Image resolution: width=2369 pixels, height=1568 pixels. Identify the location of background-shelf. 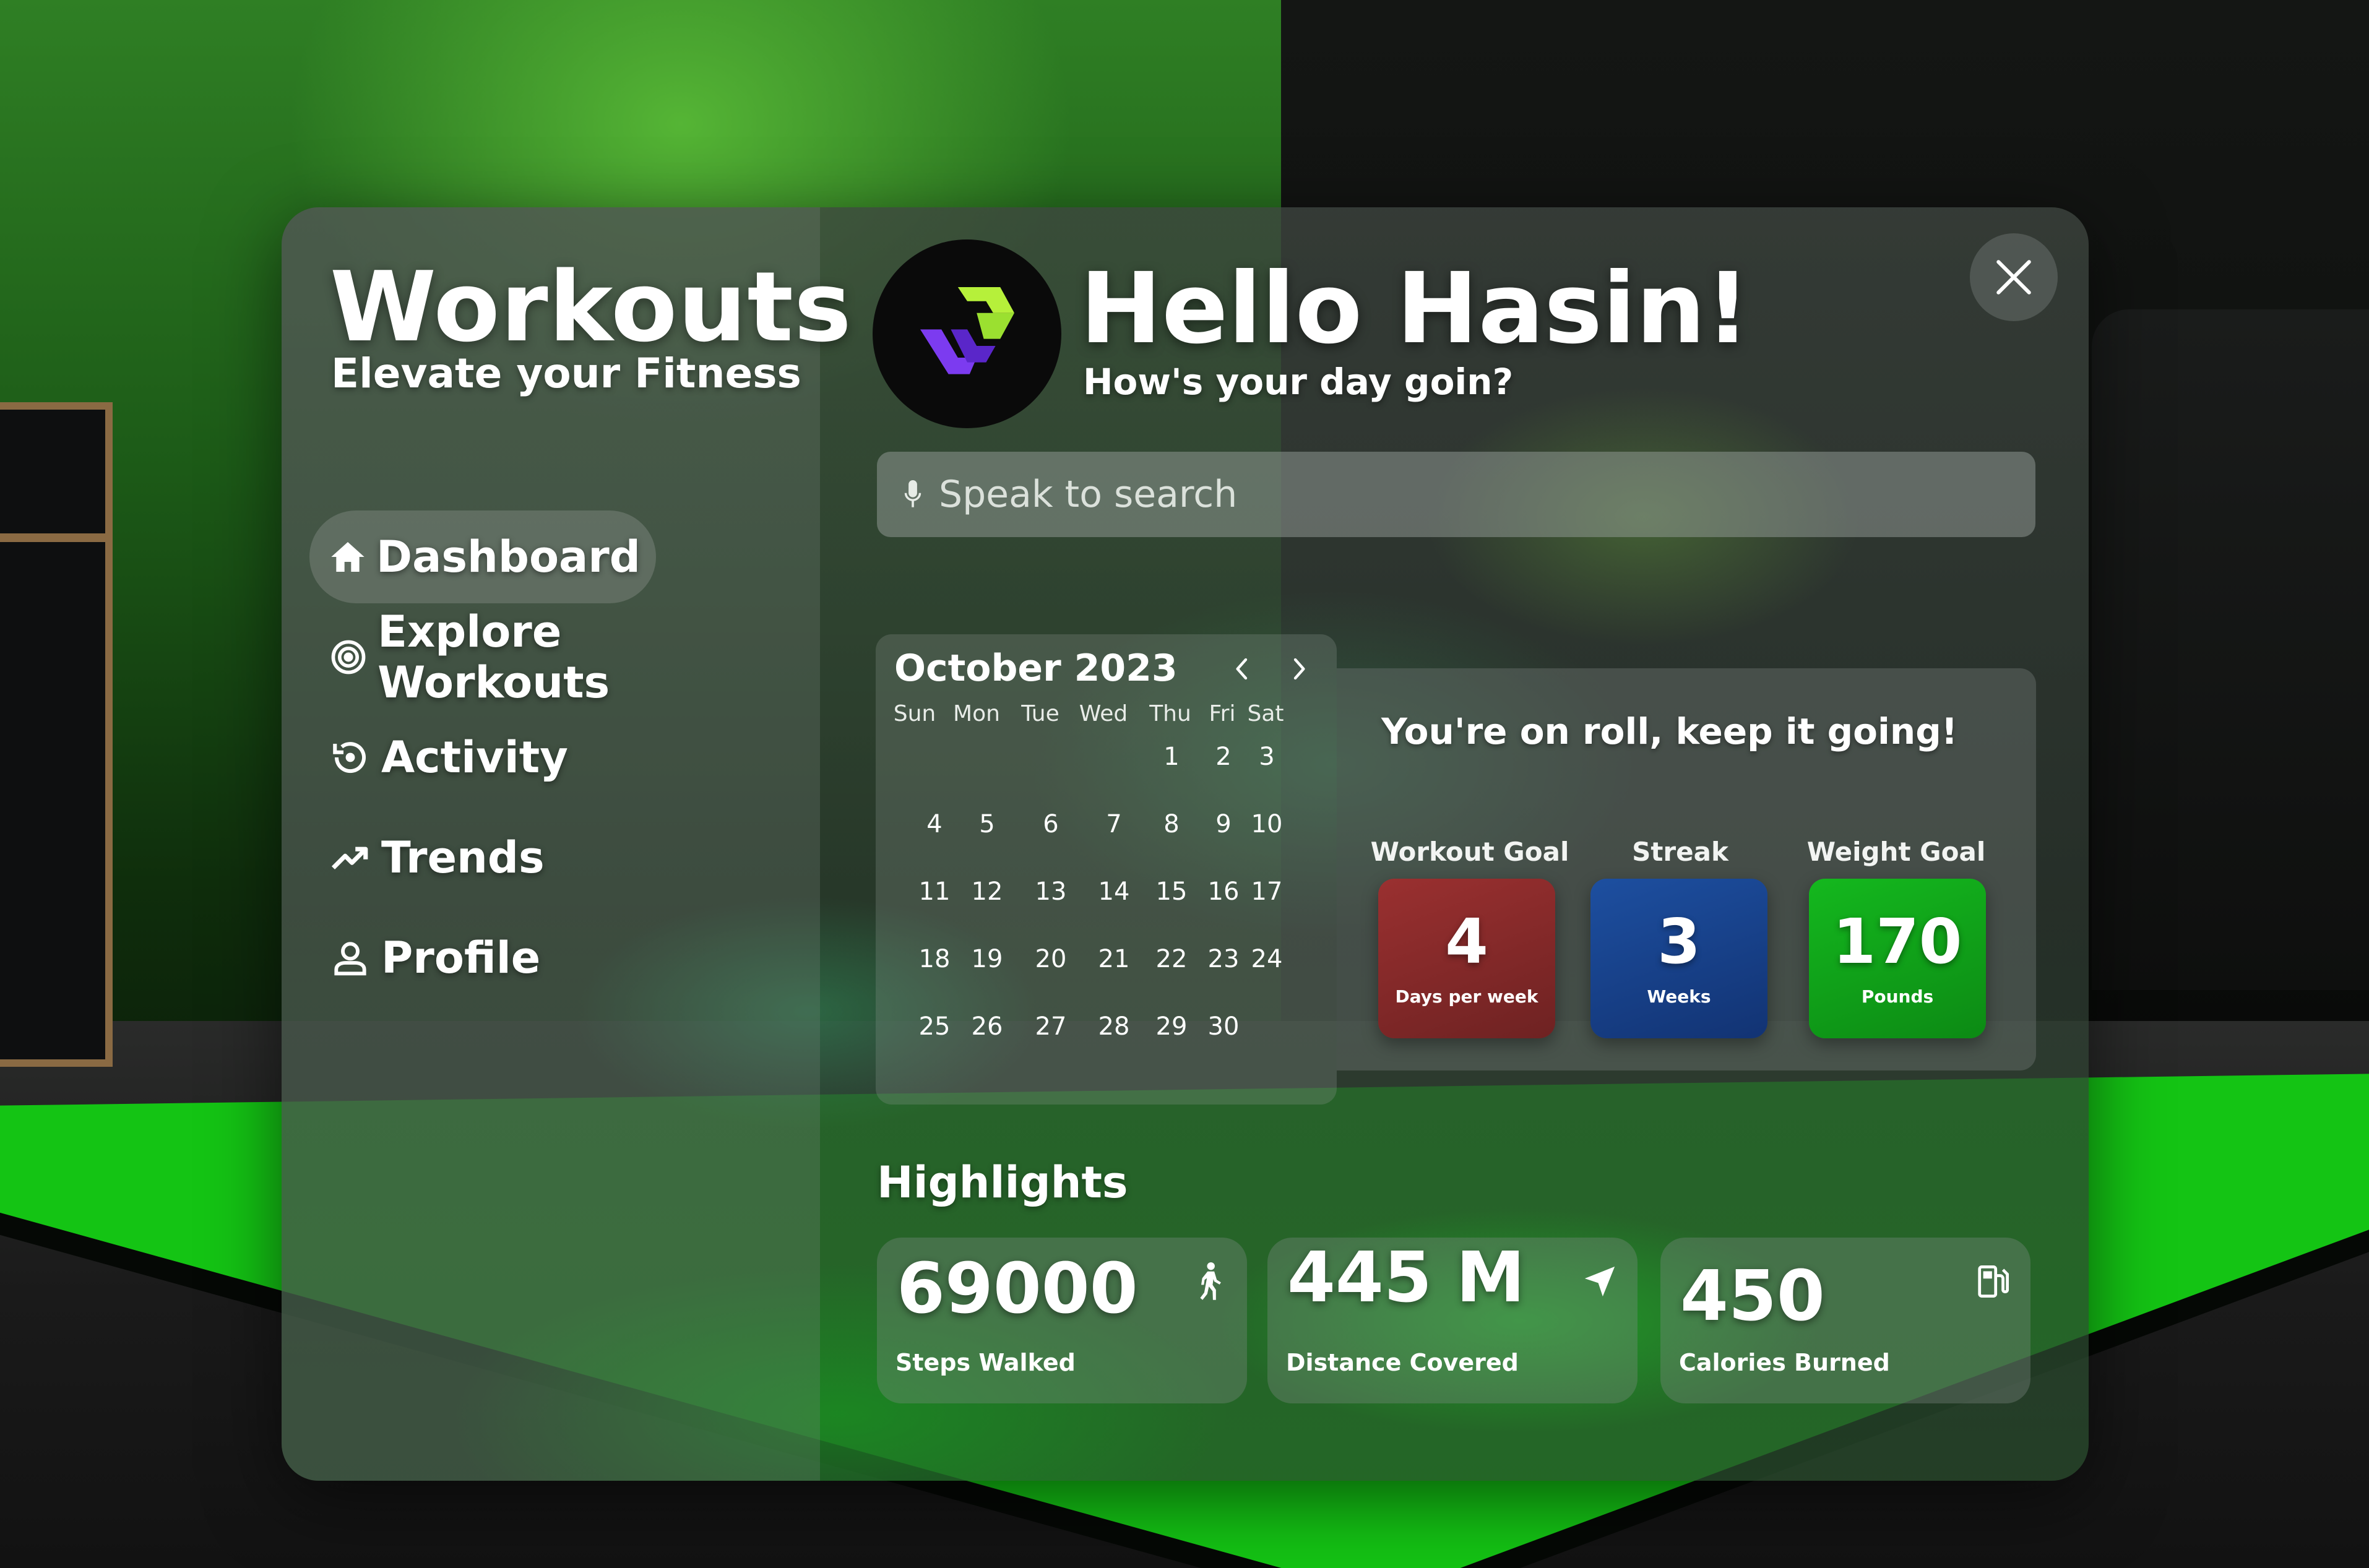
(56, 734).